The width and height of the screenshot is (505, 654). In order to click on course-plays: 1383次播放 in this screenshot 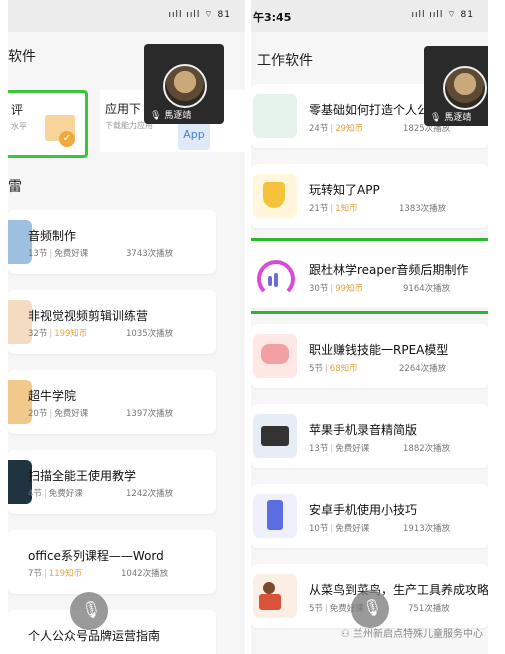, I will do `click(423, 209)`.